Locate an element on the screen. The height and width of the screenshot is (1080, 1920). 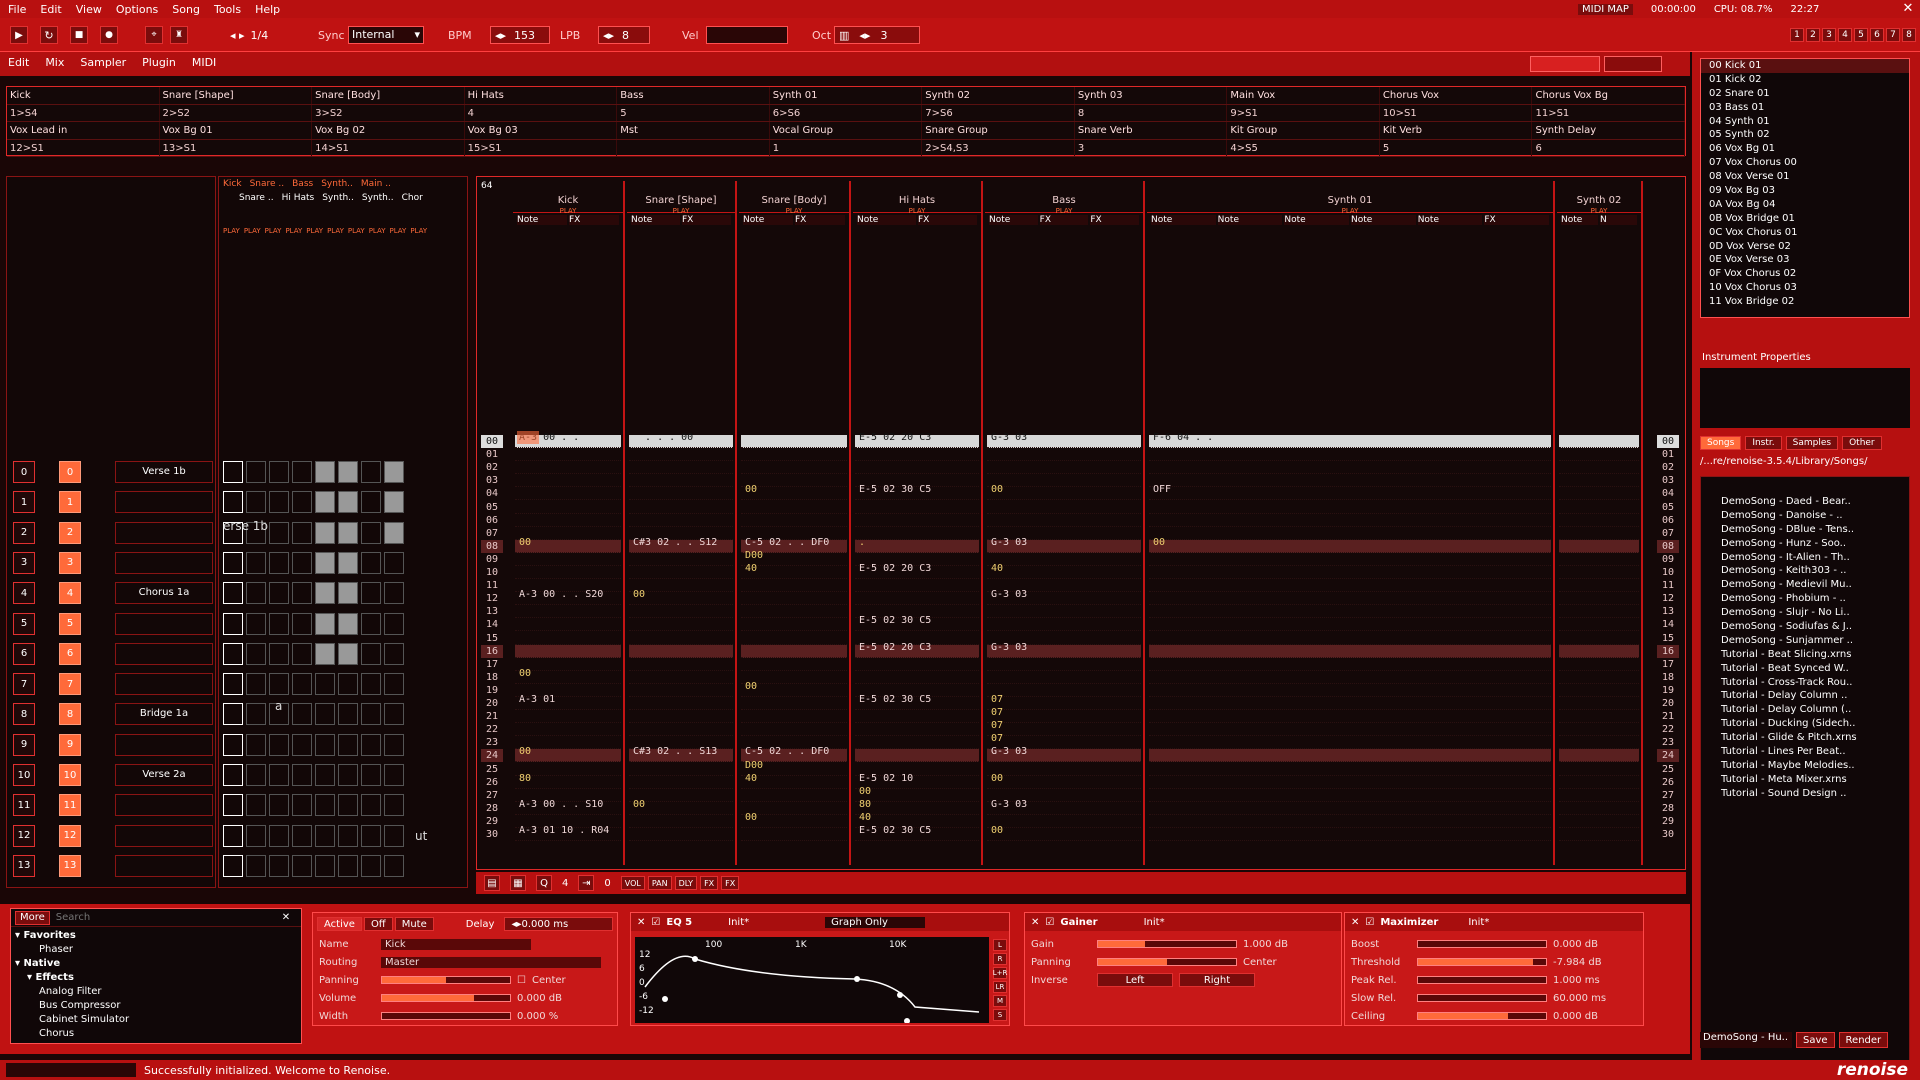
tab-sampler: Sampler is located at coordinates (103, 64).